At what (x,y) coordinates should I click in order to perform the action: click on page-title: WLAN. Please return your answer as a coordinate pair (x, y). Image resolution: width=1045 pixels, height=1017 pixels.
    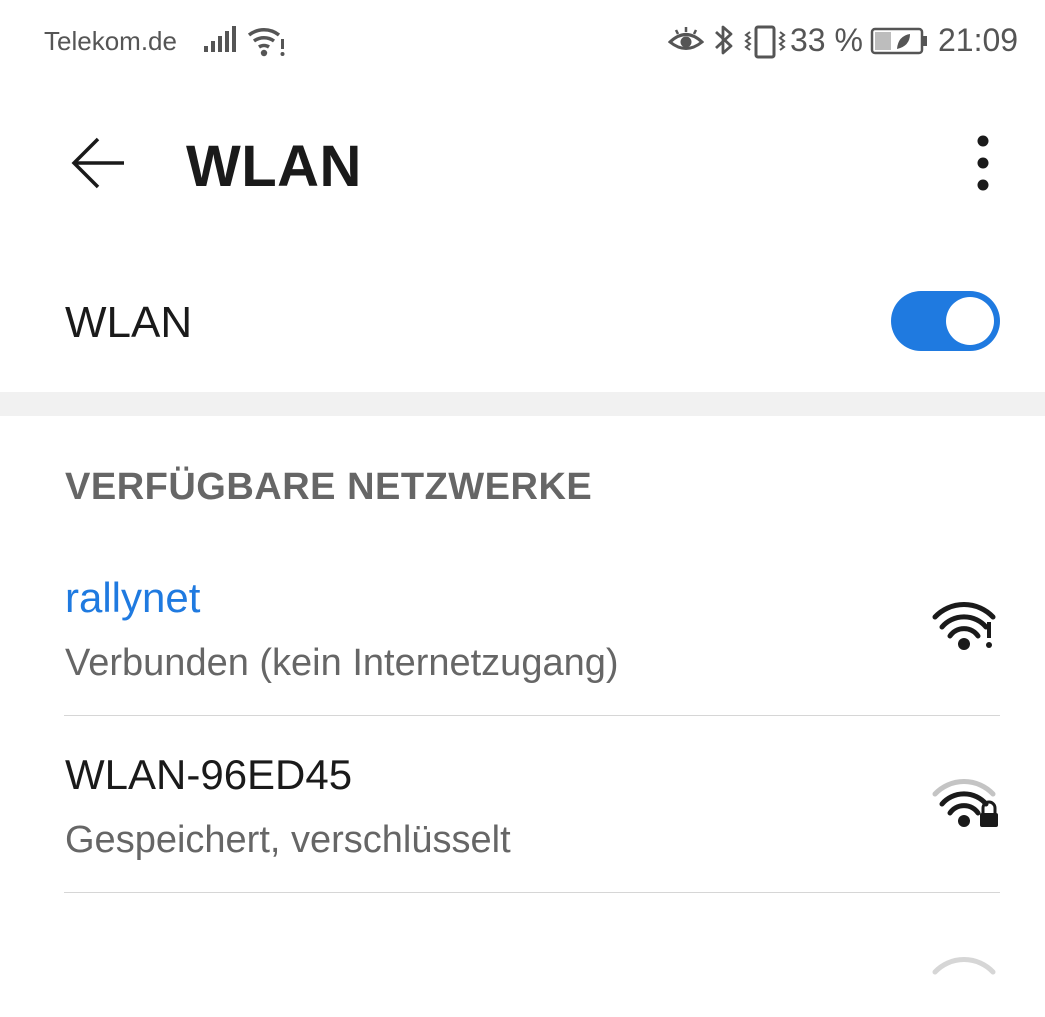
    Looking at the image, I should click on (274, 166).